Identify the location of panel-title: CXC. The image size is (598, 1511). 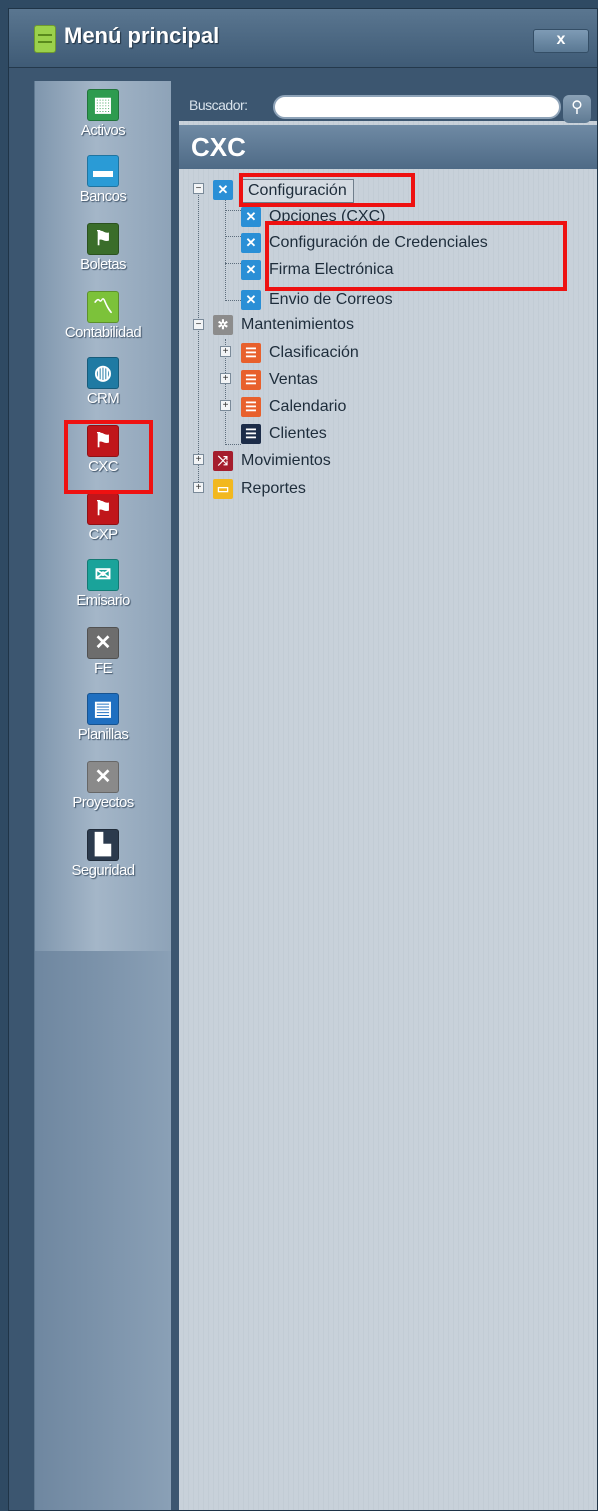
(388, 147).